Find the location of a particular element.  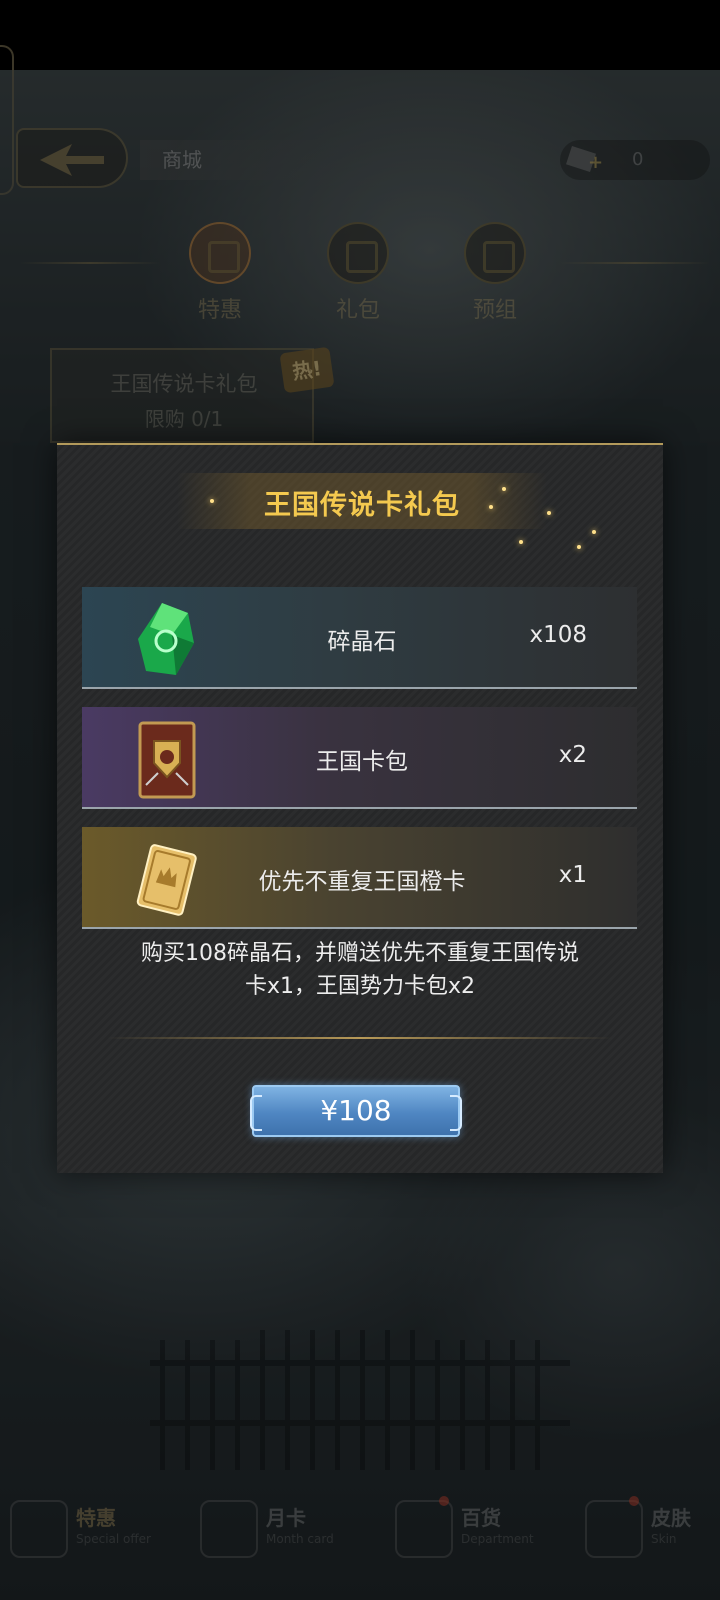

reward-quantity: x2 is located at coordinates (572, 755).